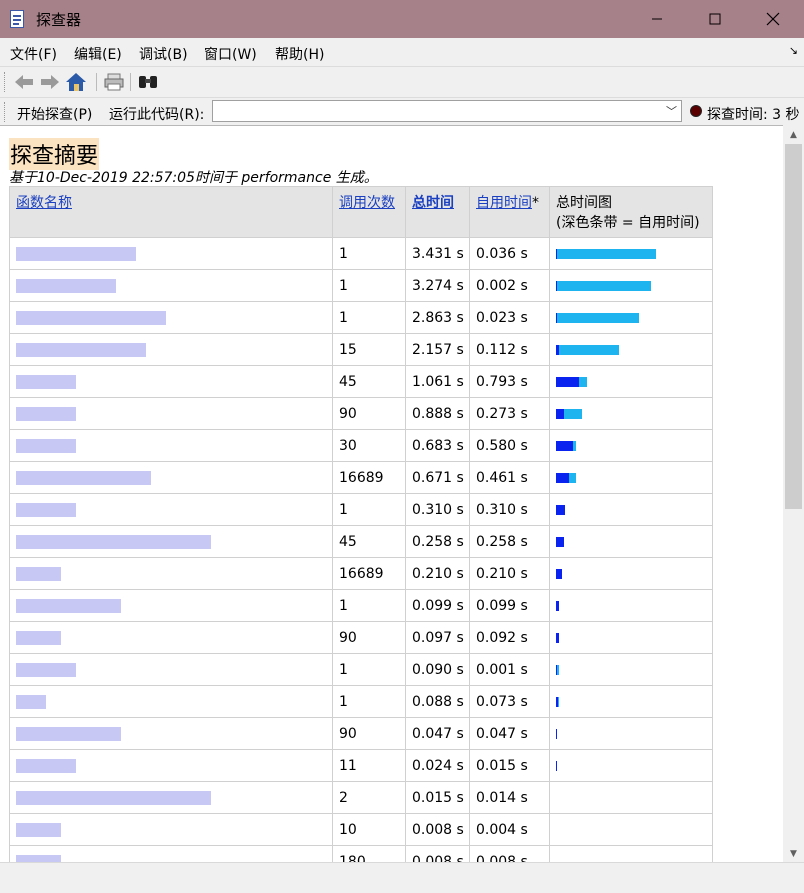 This screenshot has height=893, width=804. Describe the element at coordinates (114, 82) in the screenshot. I see `print-button` at that location.